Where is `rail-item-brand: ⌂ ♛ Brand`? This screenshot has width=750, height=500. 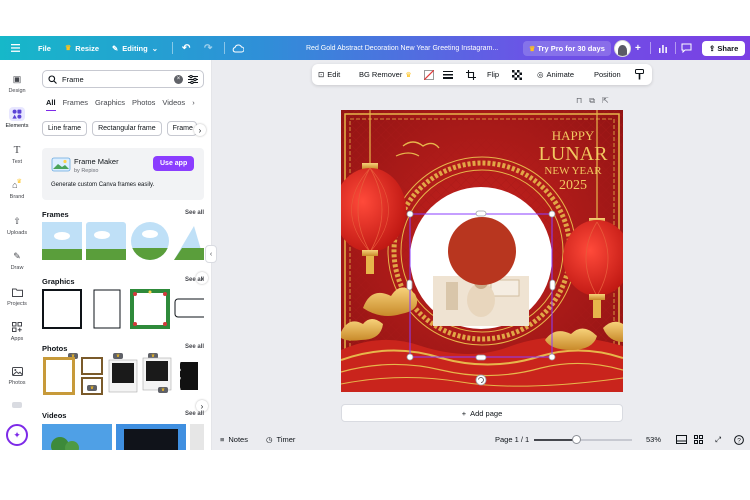
rail-item-brand: ⌂ ♛ Brand is located at coordinates (17, 189).